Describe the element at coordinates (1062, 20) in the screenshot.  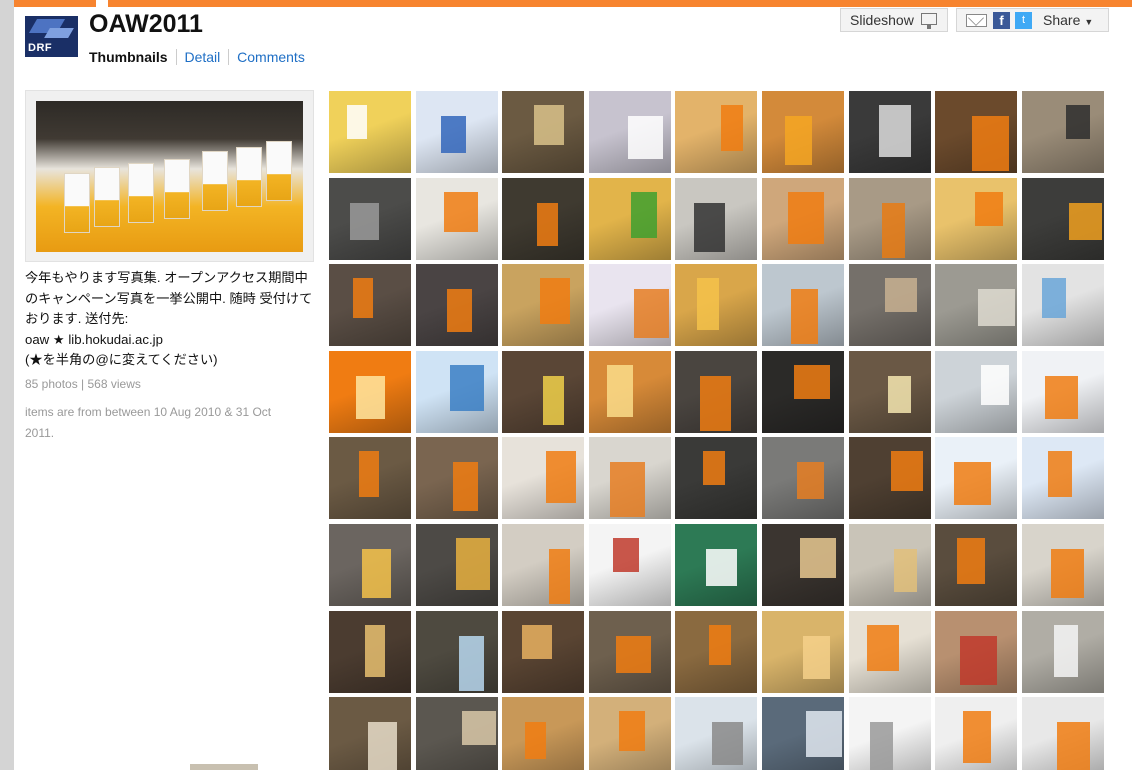
I see `share-label: Share` at that location.